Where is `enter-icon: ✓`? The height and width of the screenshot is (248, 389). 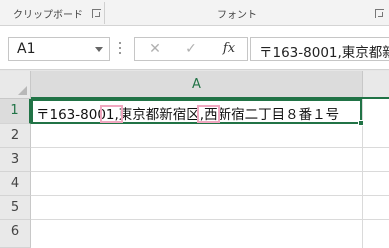 enter-icon: ✓ is located at coordinates (191, 49).